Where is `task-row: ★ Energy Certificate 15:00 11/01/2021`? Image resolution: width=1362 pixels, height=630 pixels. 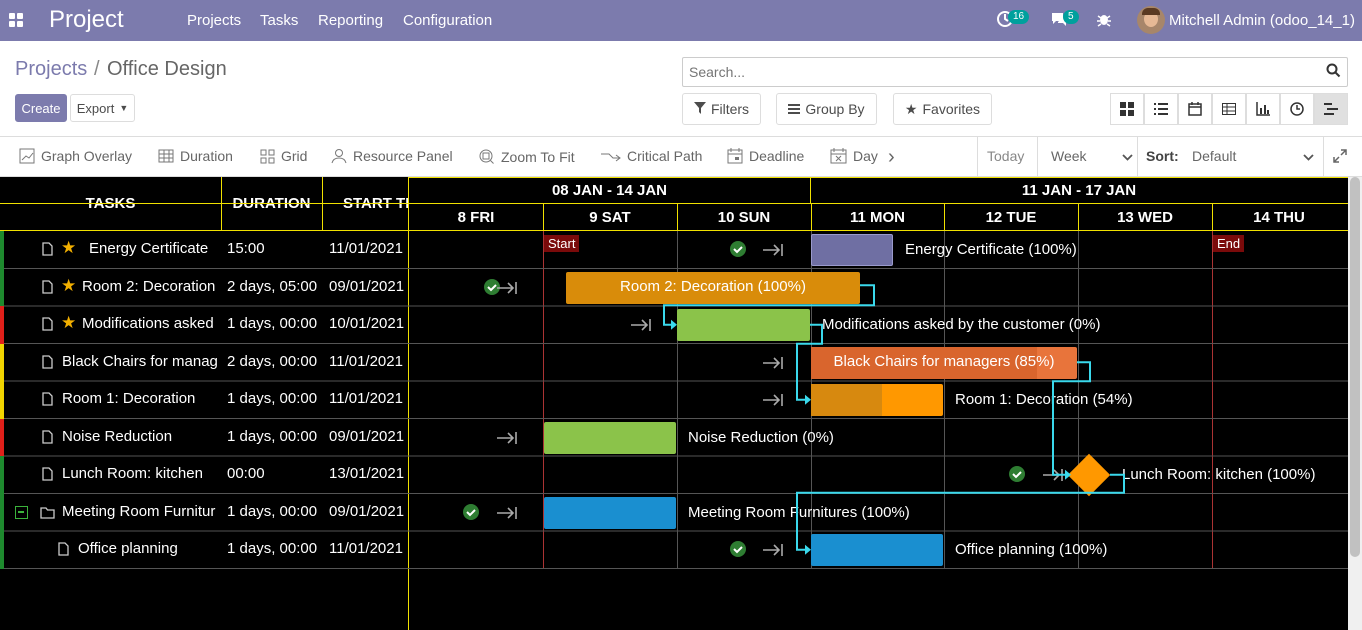
task-row: ★ Energy Certificate 15:00 11/01/2021 is located at coordinates (204, 250).